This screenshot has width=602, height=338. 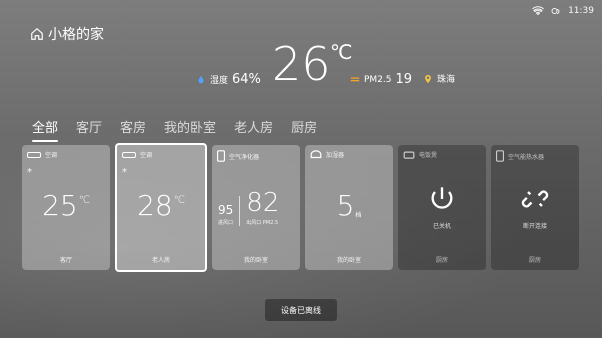 I want to click on gear-value: 5, so click(x=345, y=205).